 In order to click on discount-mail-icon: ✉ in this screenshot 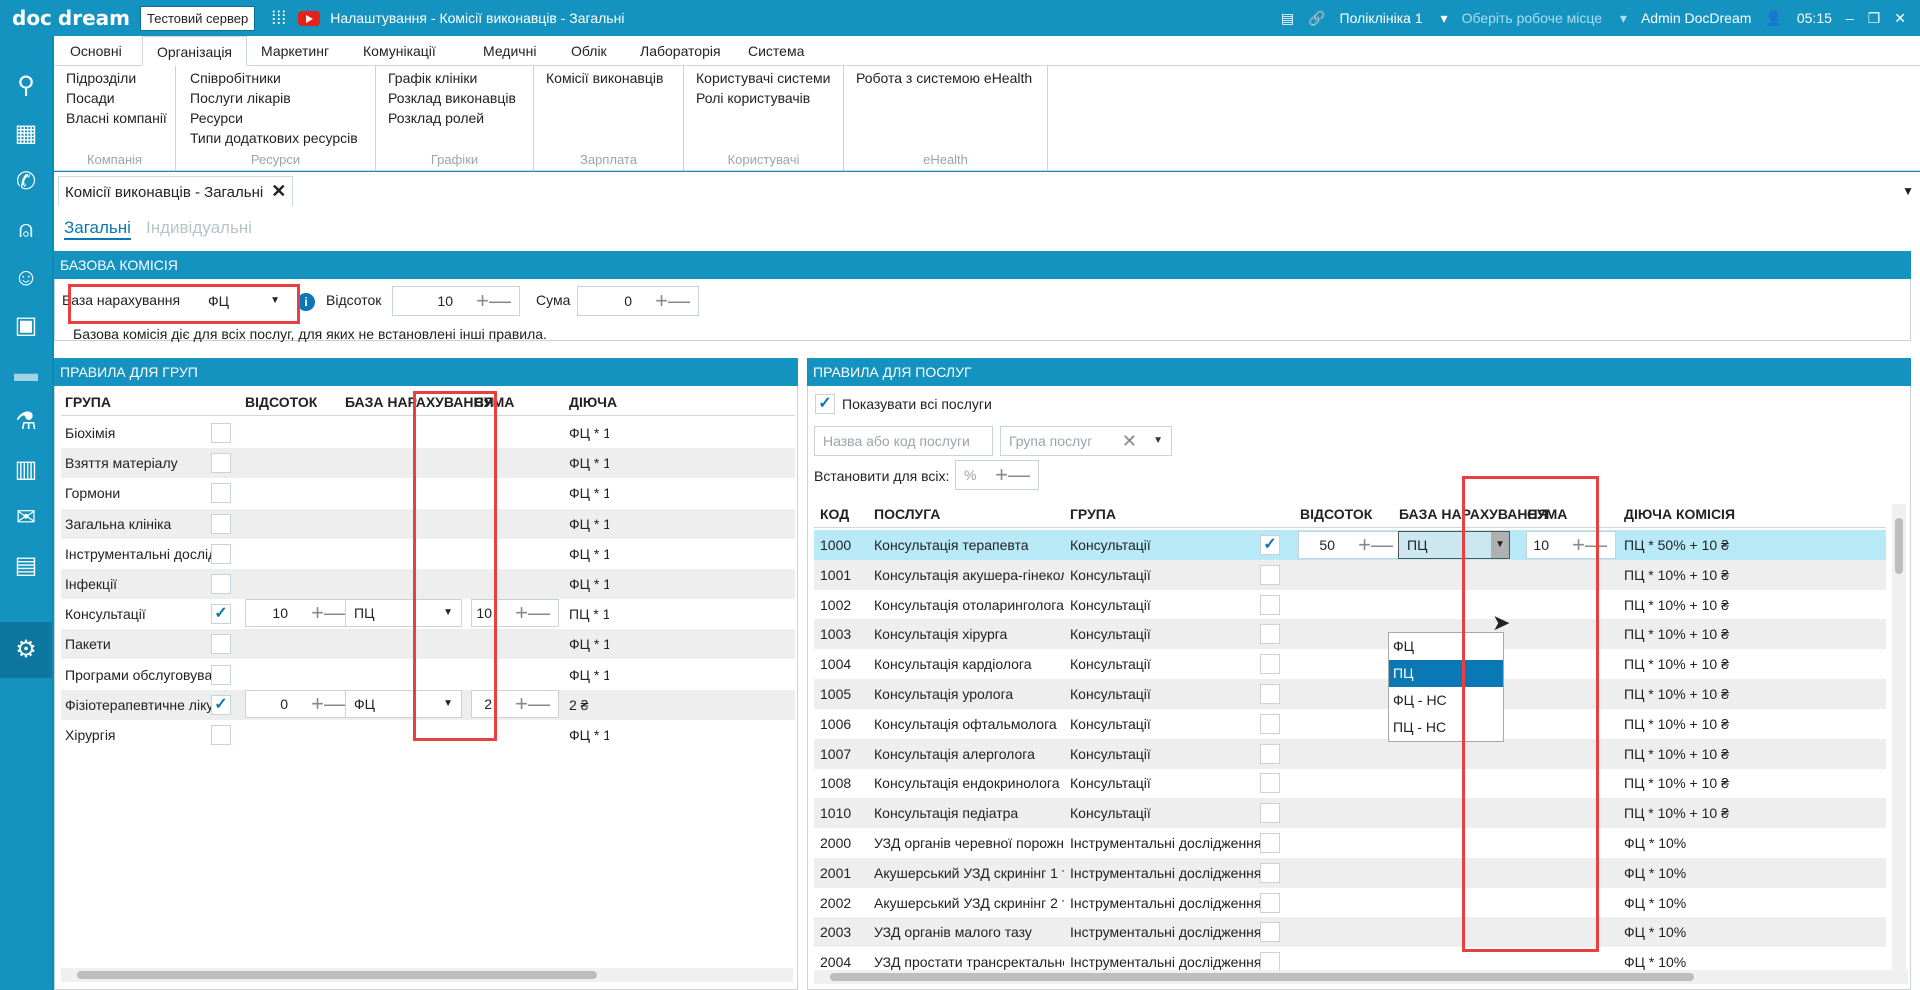, I will do `click(26, 518)`.